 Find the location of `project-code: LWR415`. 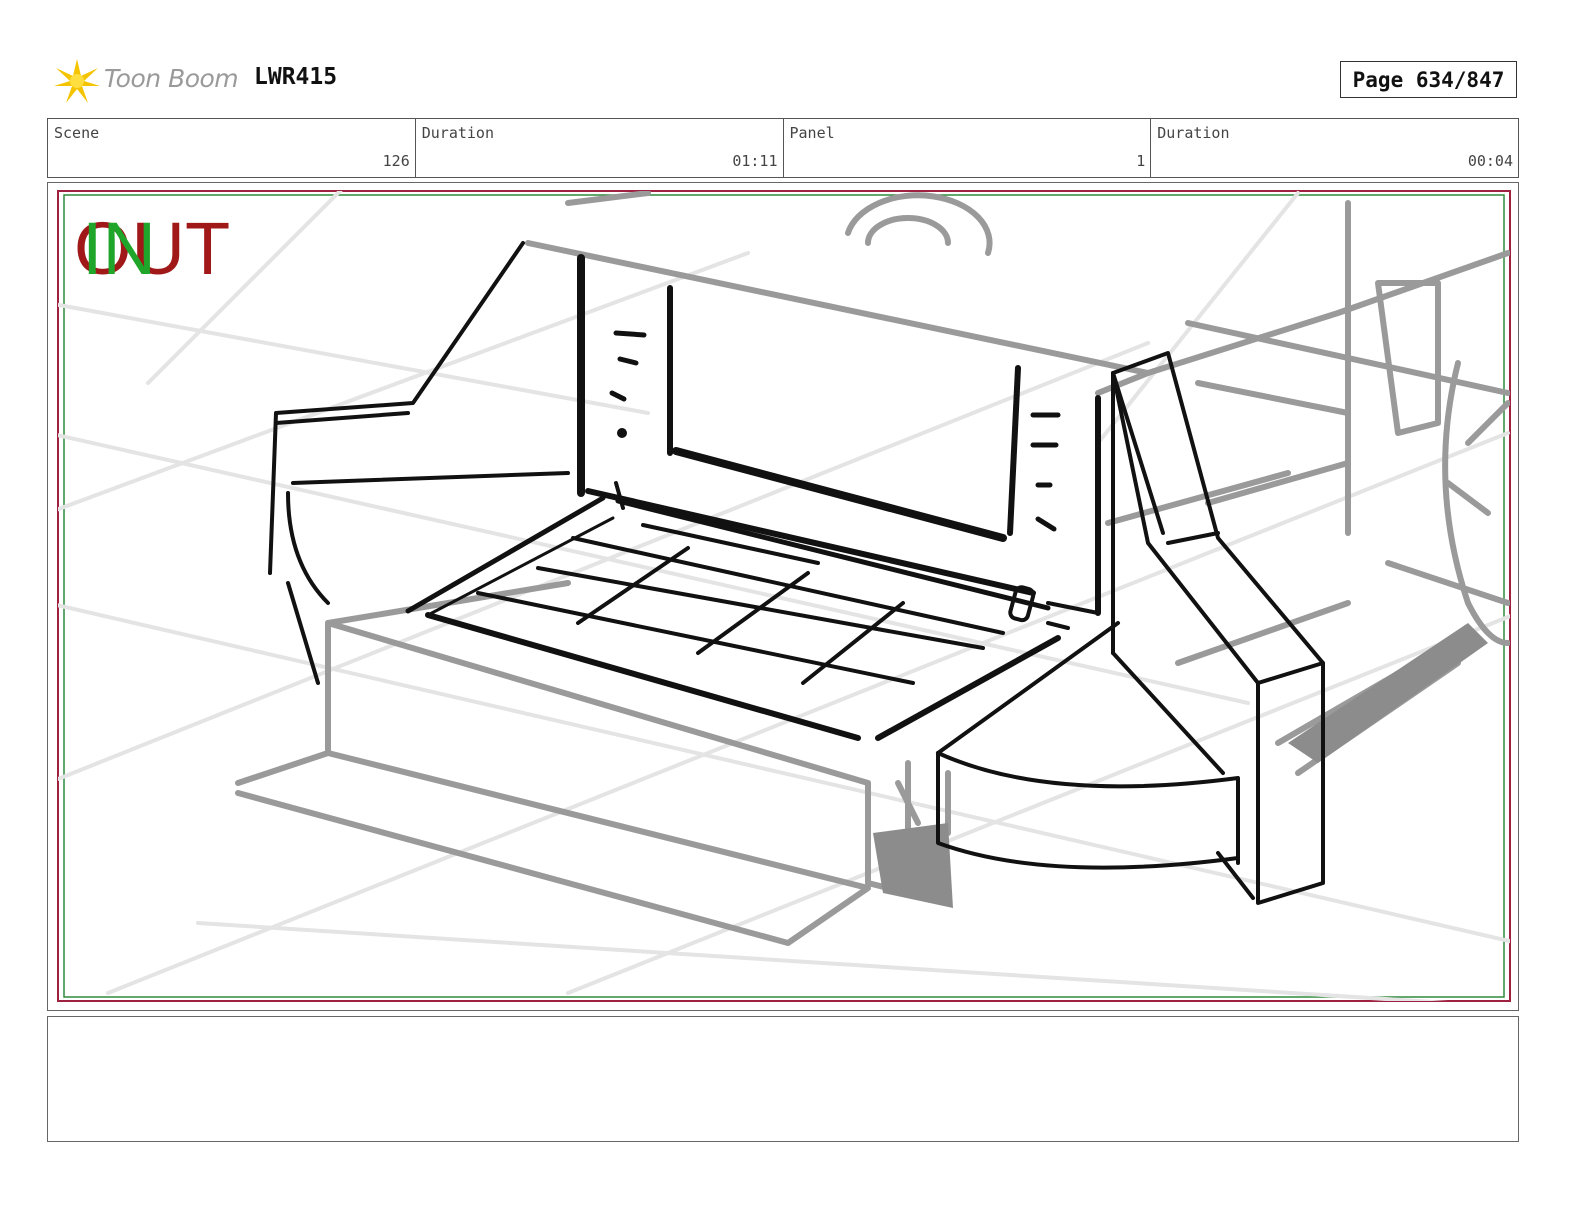

project-code: LWR415 is located at coordinates (296, 77).